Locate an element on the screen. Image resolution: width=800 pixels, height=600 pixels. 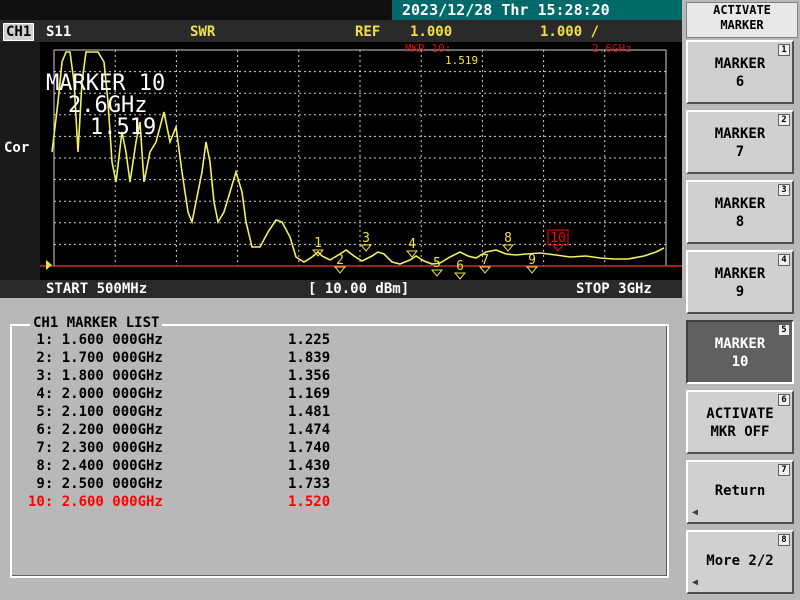
marker-flag-label: 10 is located at coordinates (558, 238).